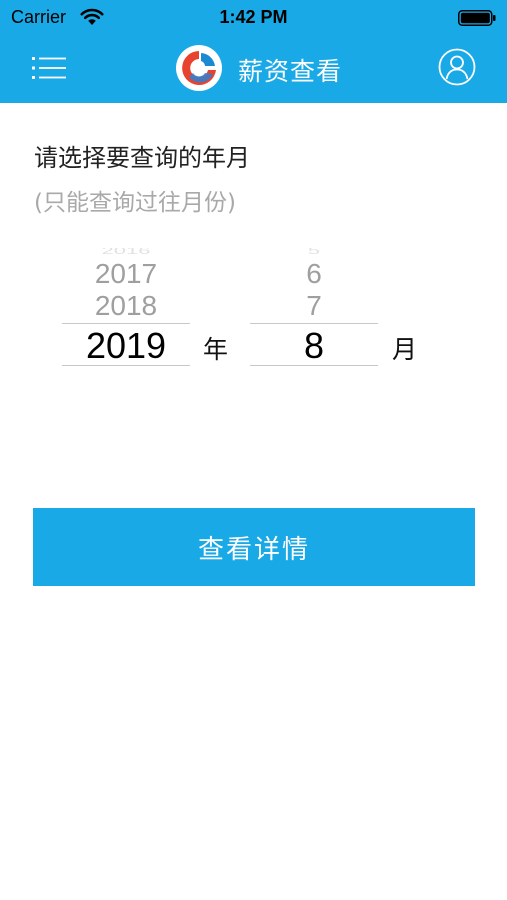  I want to click on page-title: 薪资查看, so click(290, 71).